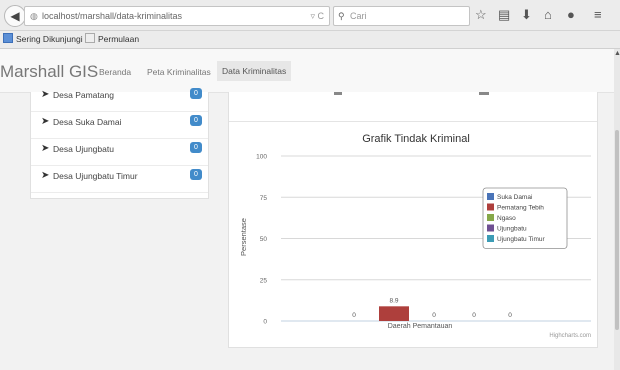  What do you see at coordinates (358, 16) in the screenshot?
I see `search-placeholder: Cari` at bounding box center [358, 16].